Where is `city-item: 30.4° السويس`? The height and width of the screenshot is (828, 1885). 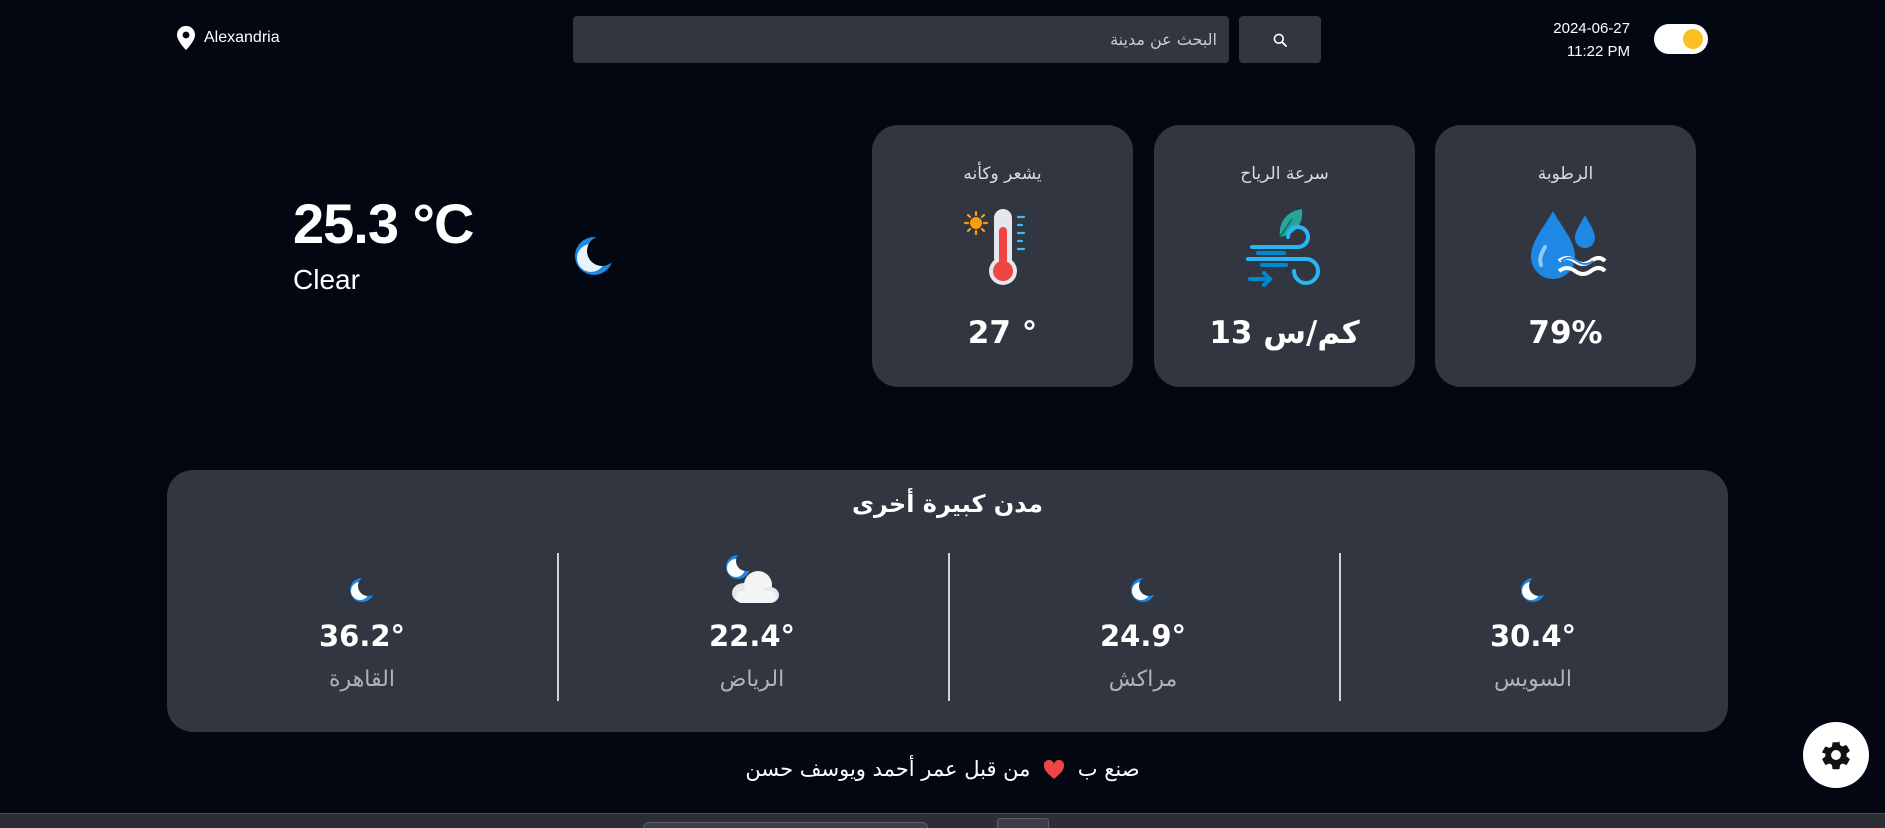
city-item: 30.4° السويس is located at coordinates (1533, 627).